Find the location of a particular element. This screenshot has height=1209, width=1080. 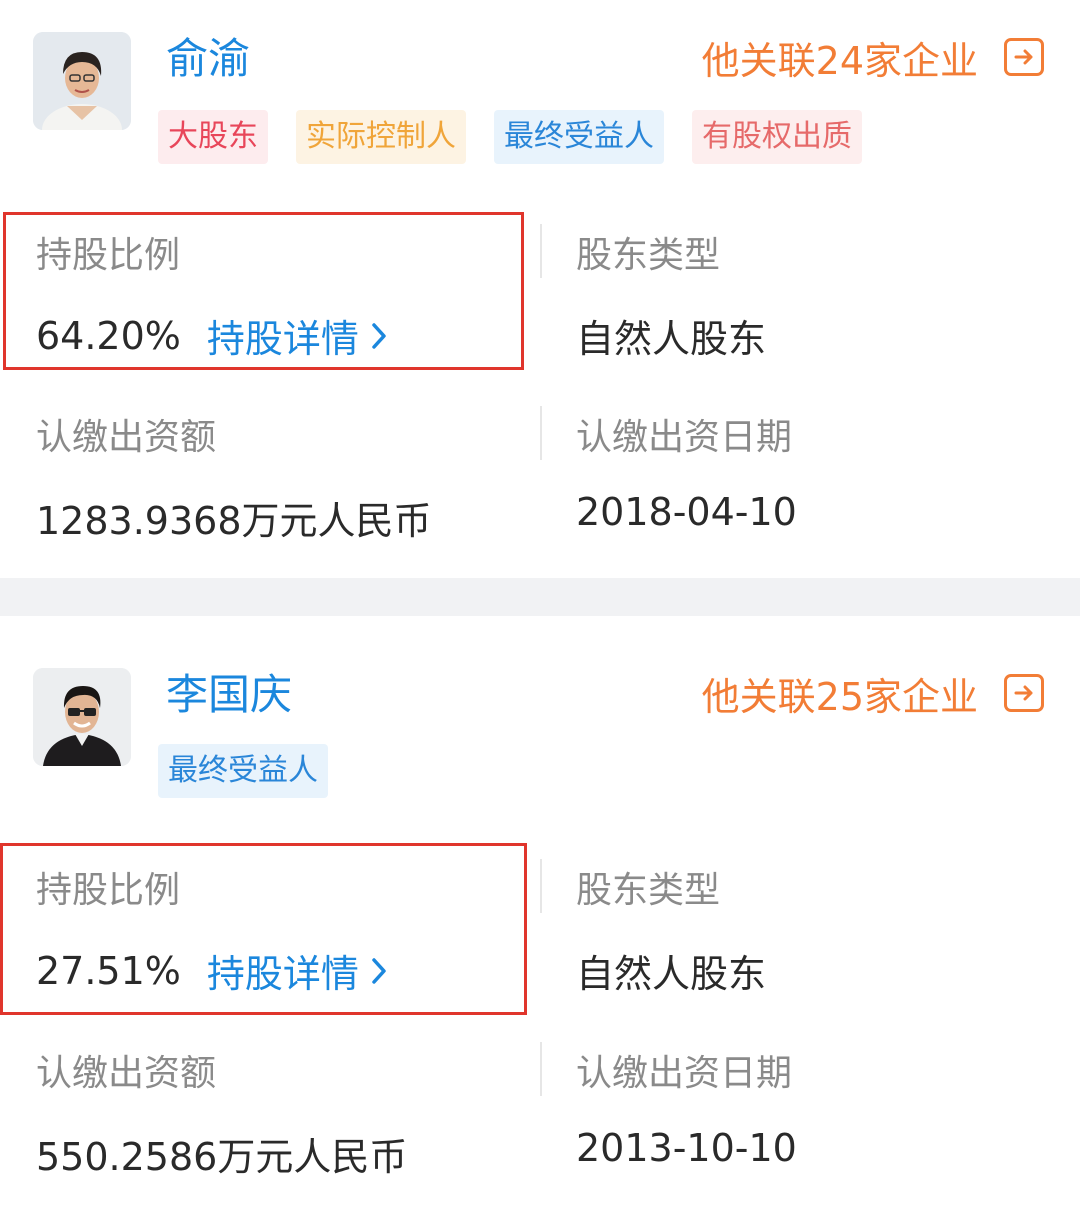

share-ratio-value: 64.20% is located at coordinates (108, 335).